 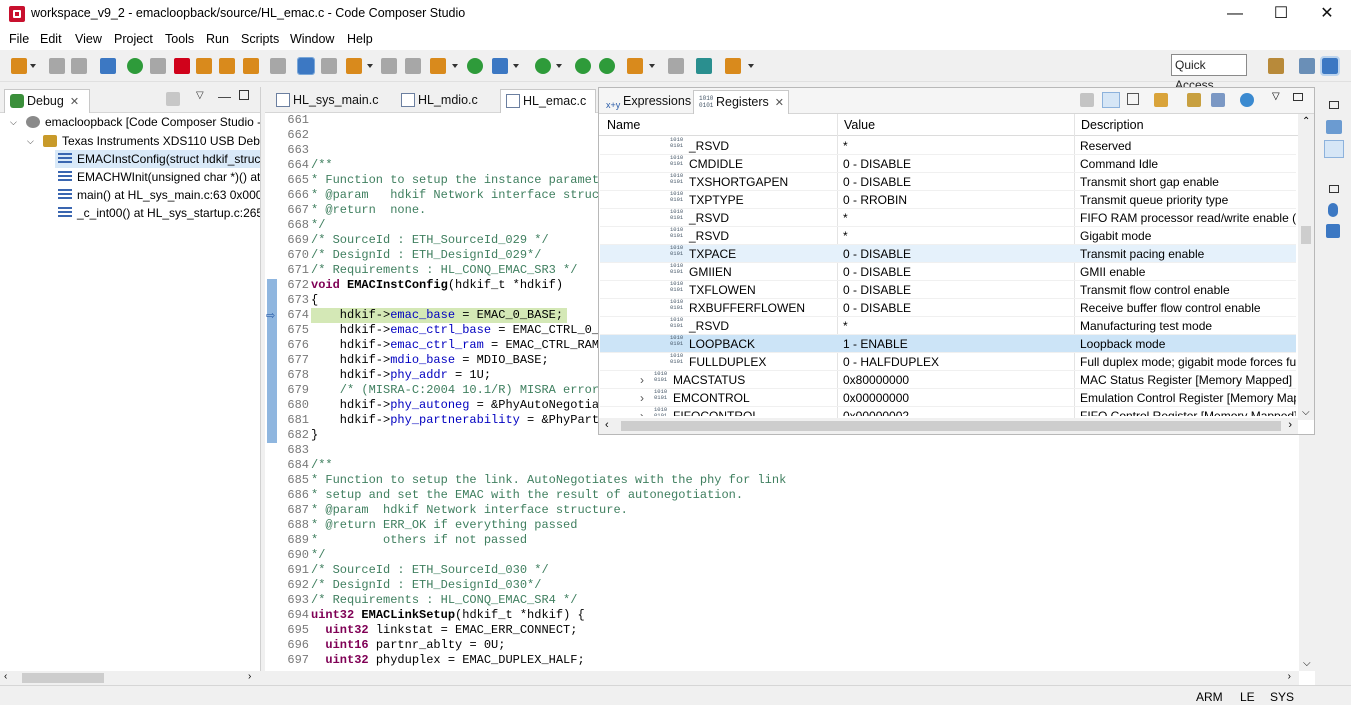 What do you see at coordinates (260, 39) in the screenshot?
I see `menu-scripts: Scripts` at bounding box center [260, 39].